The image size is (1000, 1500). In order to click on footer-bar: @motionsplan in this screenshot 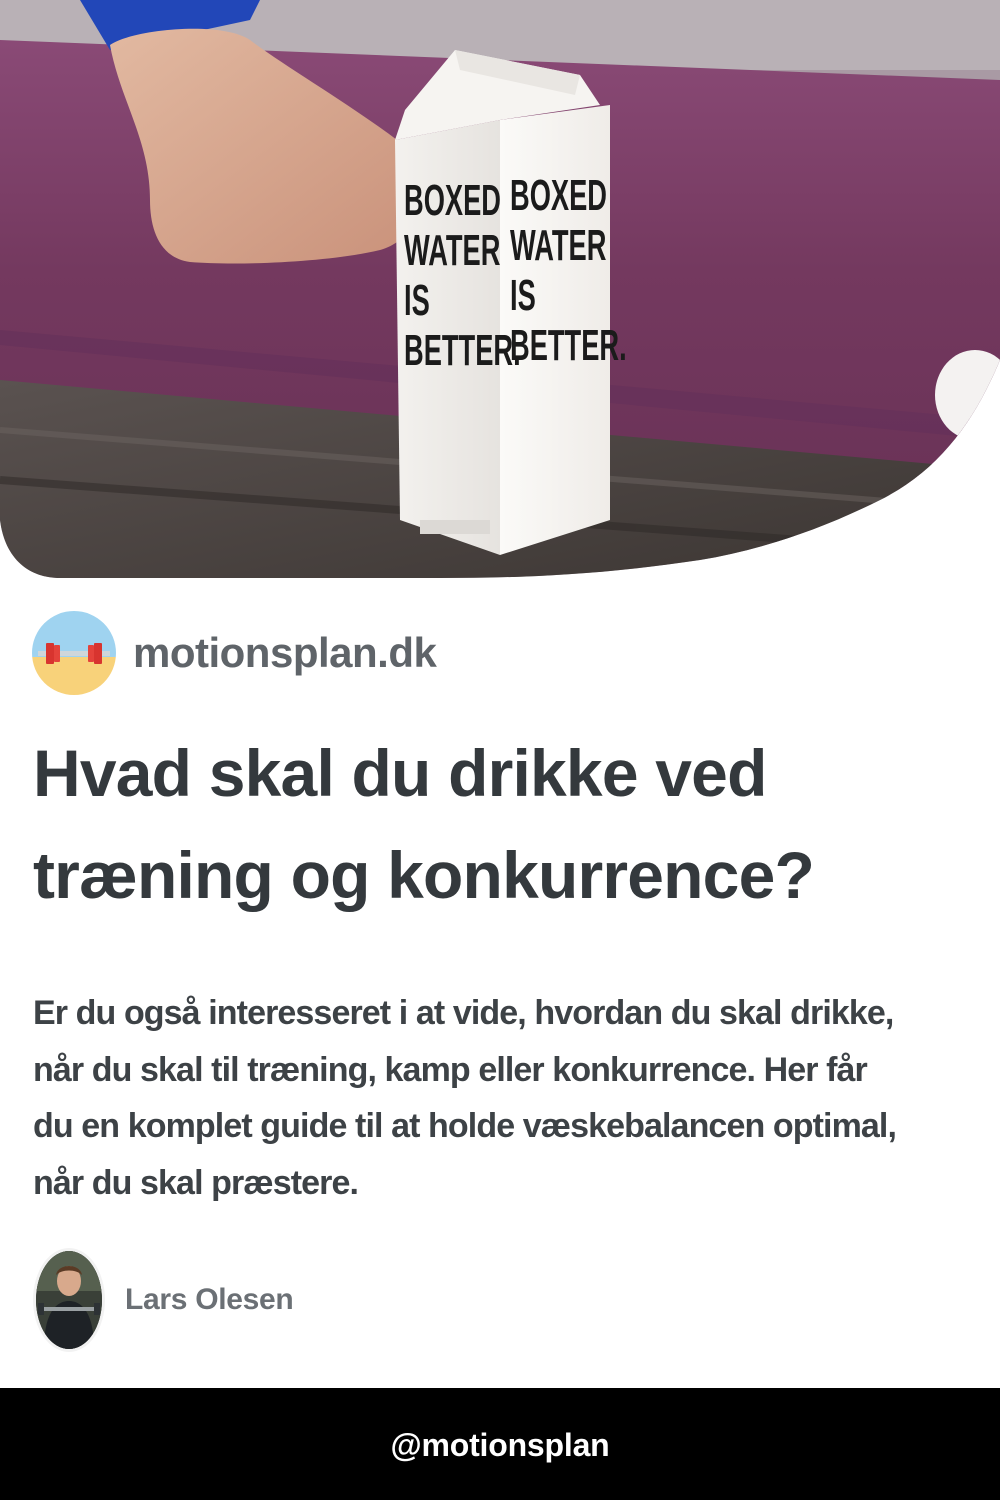, I will do `click(500, 1444)`.